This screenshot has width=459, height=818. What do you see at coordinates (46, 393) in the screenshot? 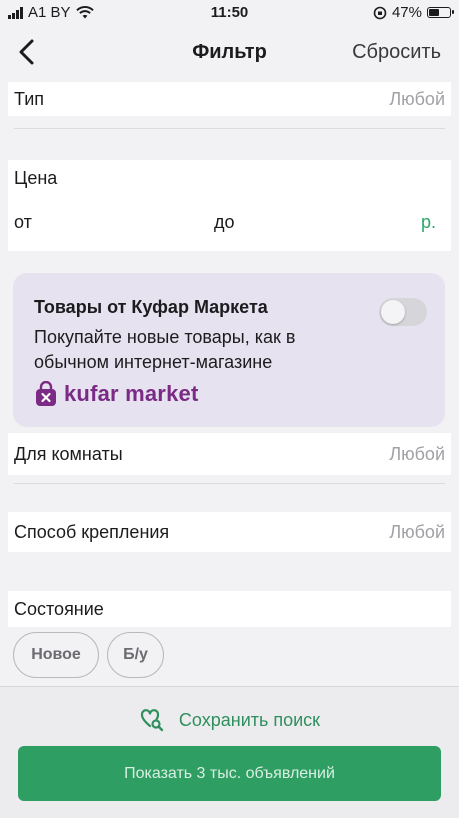
I see `shopping-bag-icon` at bounding box center [46, 393].